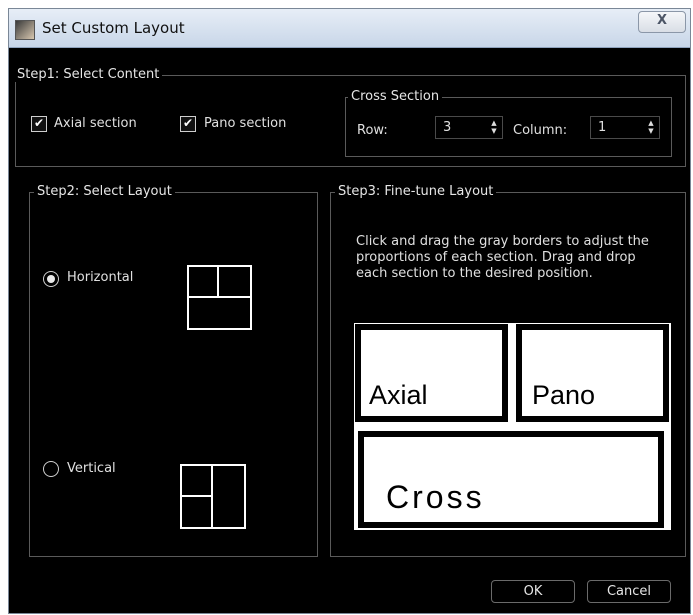 This screenshot has height=615, width=693. Describe the element at coordinates (95, 123) in the screenshot. I see `axial-label: Axial section` at that location.